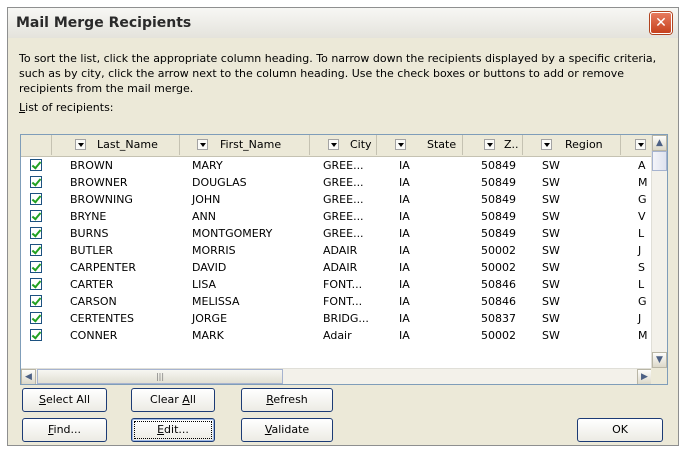  I want to click on cell-last: BROWN, so click(91, 165).